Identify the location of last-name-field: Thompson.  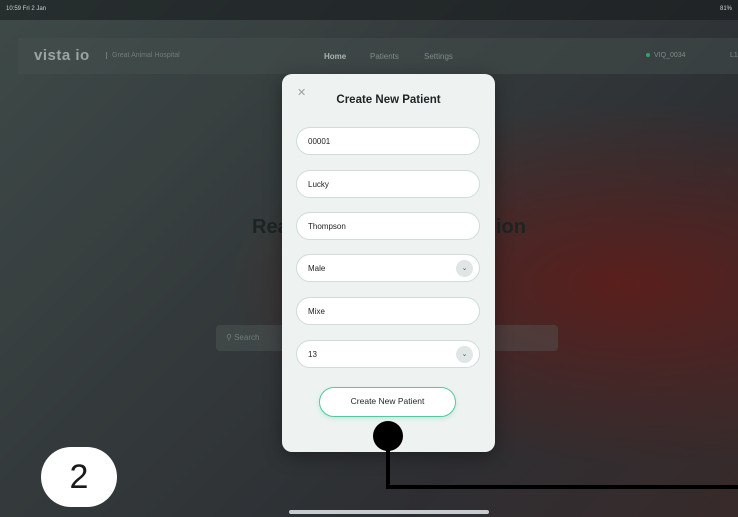
(388, 226).